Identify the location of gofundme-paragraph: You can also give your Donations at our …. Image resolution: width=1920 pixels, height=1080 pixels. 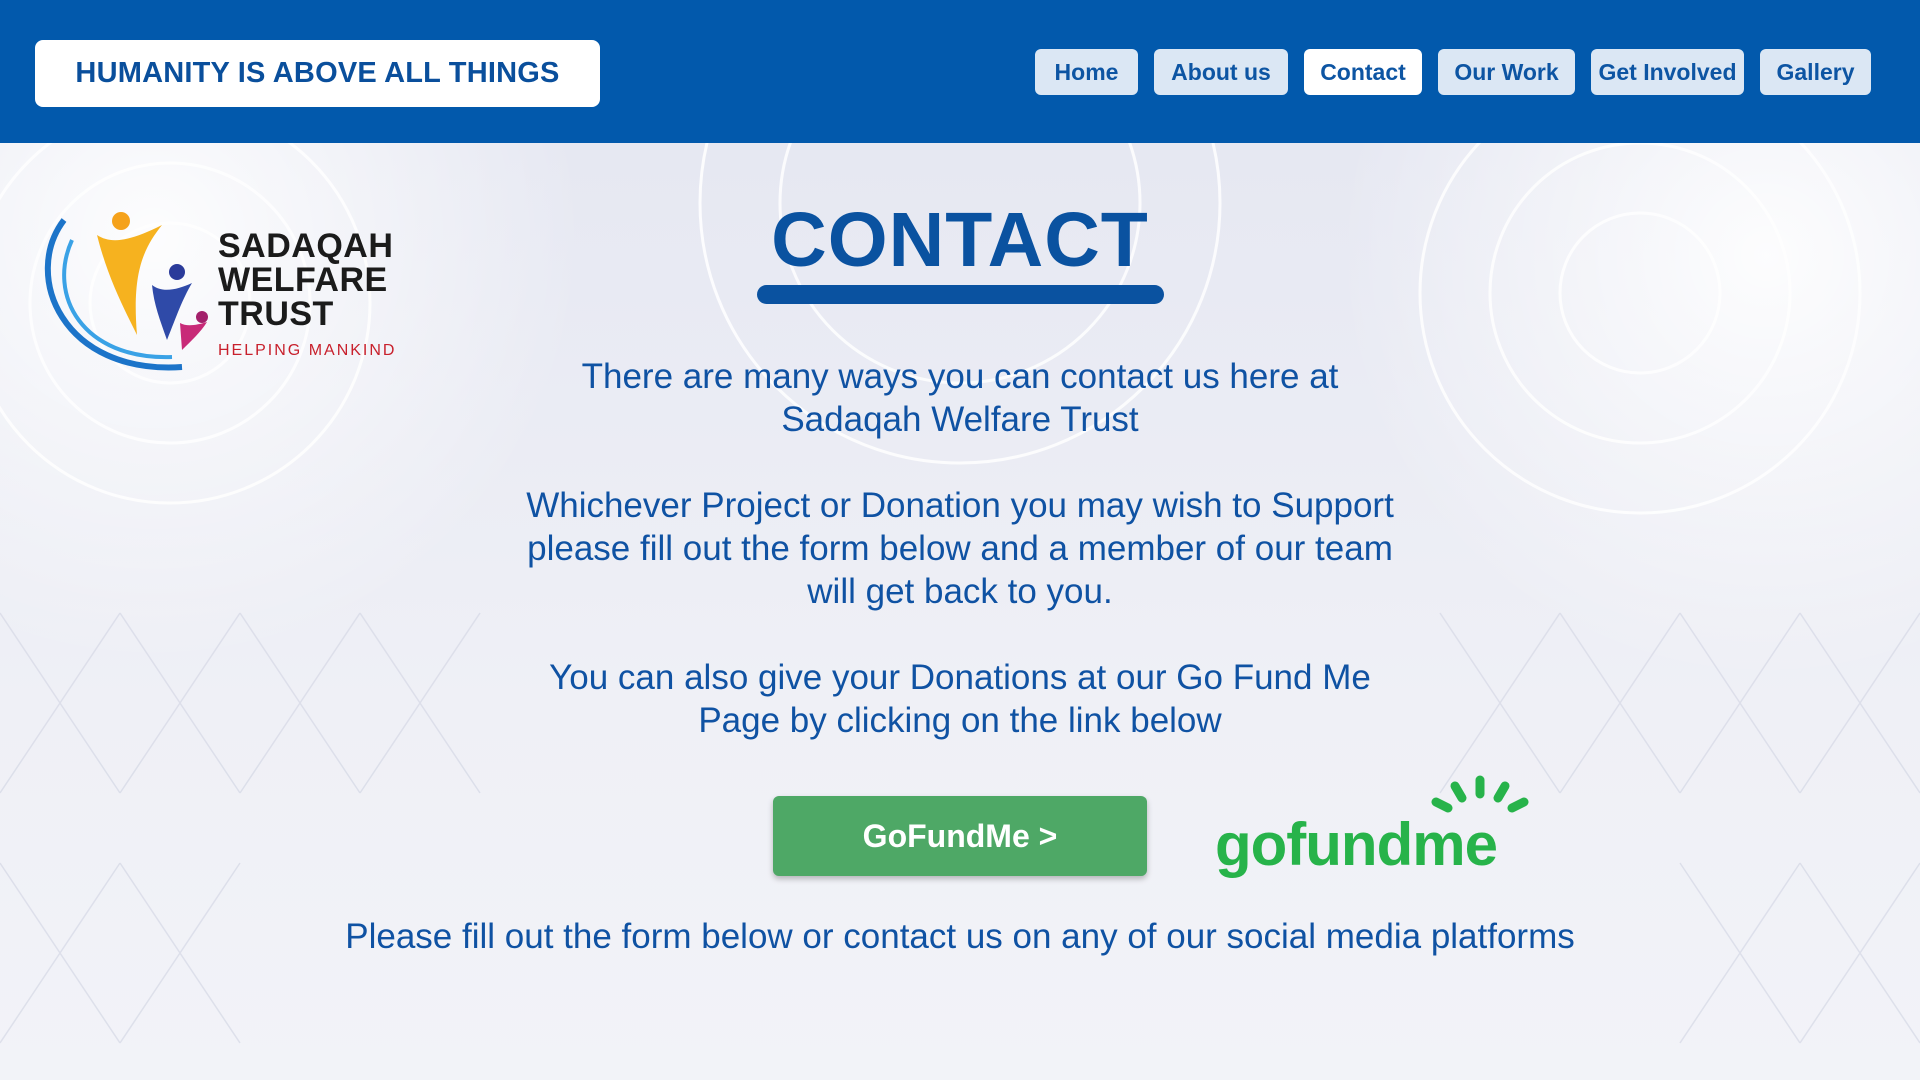
(960, 699).